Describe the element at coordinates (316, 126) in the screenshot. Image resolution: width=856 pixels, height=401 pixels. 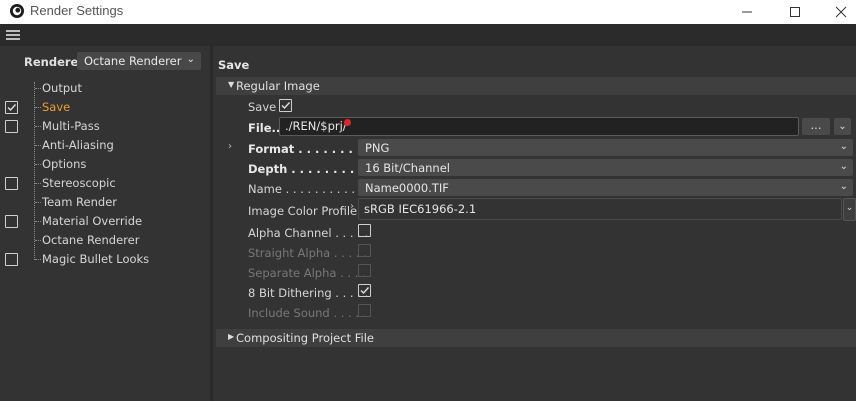
I see `file-path-value: ./REN/$prj/` at that location.